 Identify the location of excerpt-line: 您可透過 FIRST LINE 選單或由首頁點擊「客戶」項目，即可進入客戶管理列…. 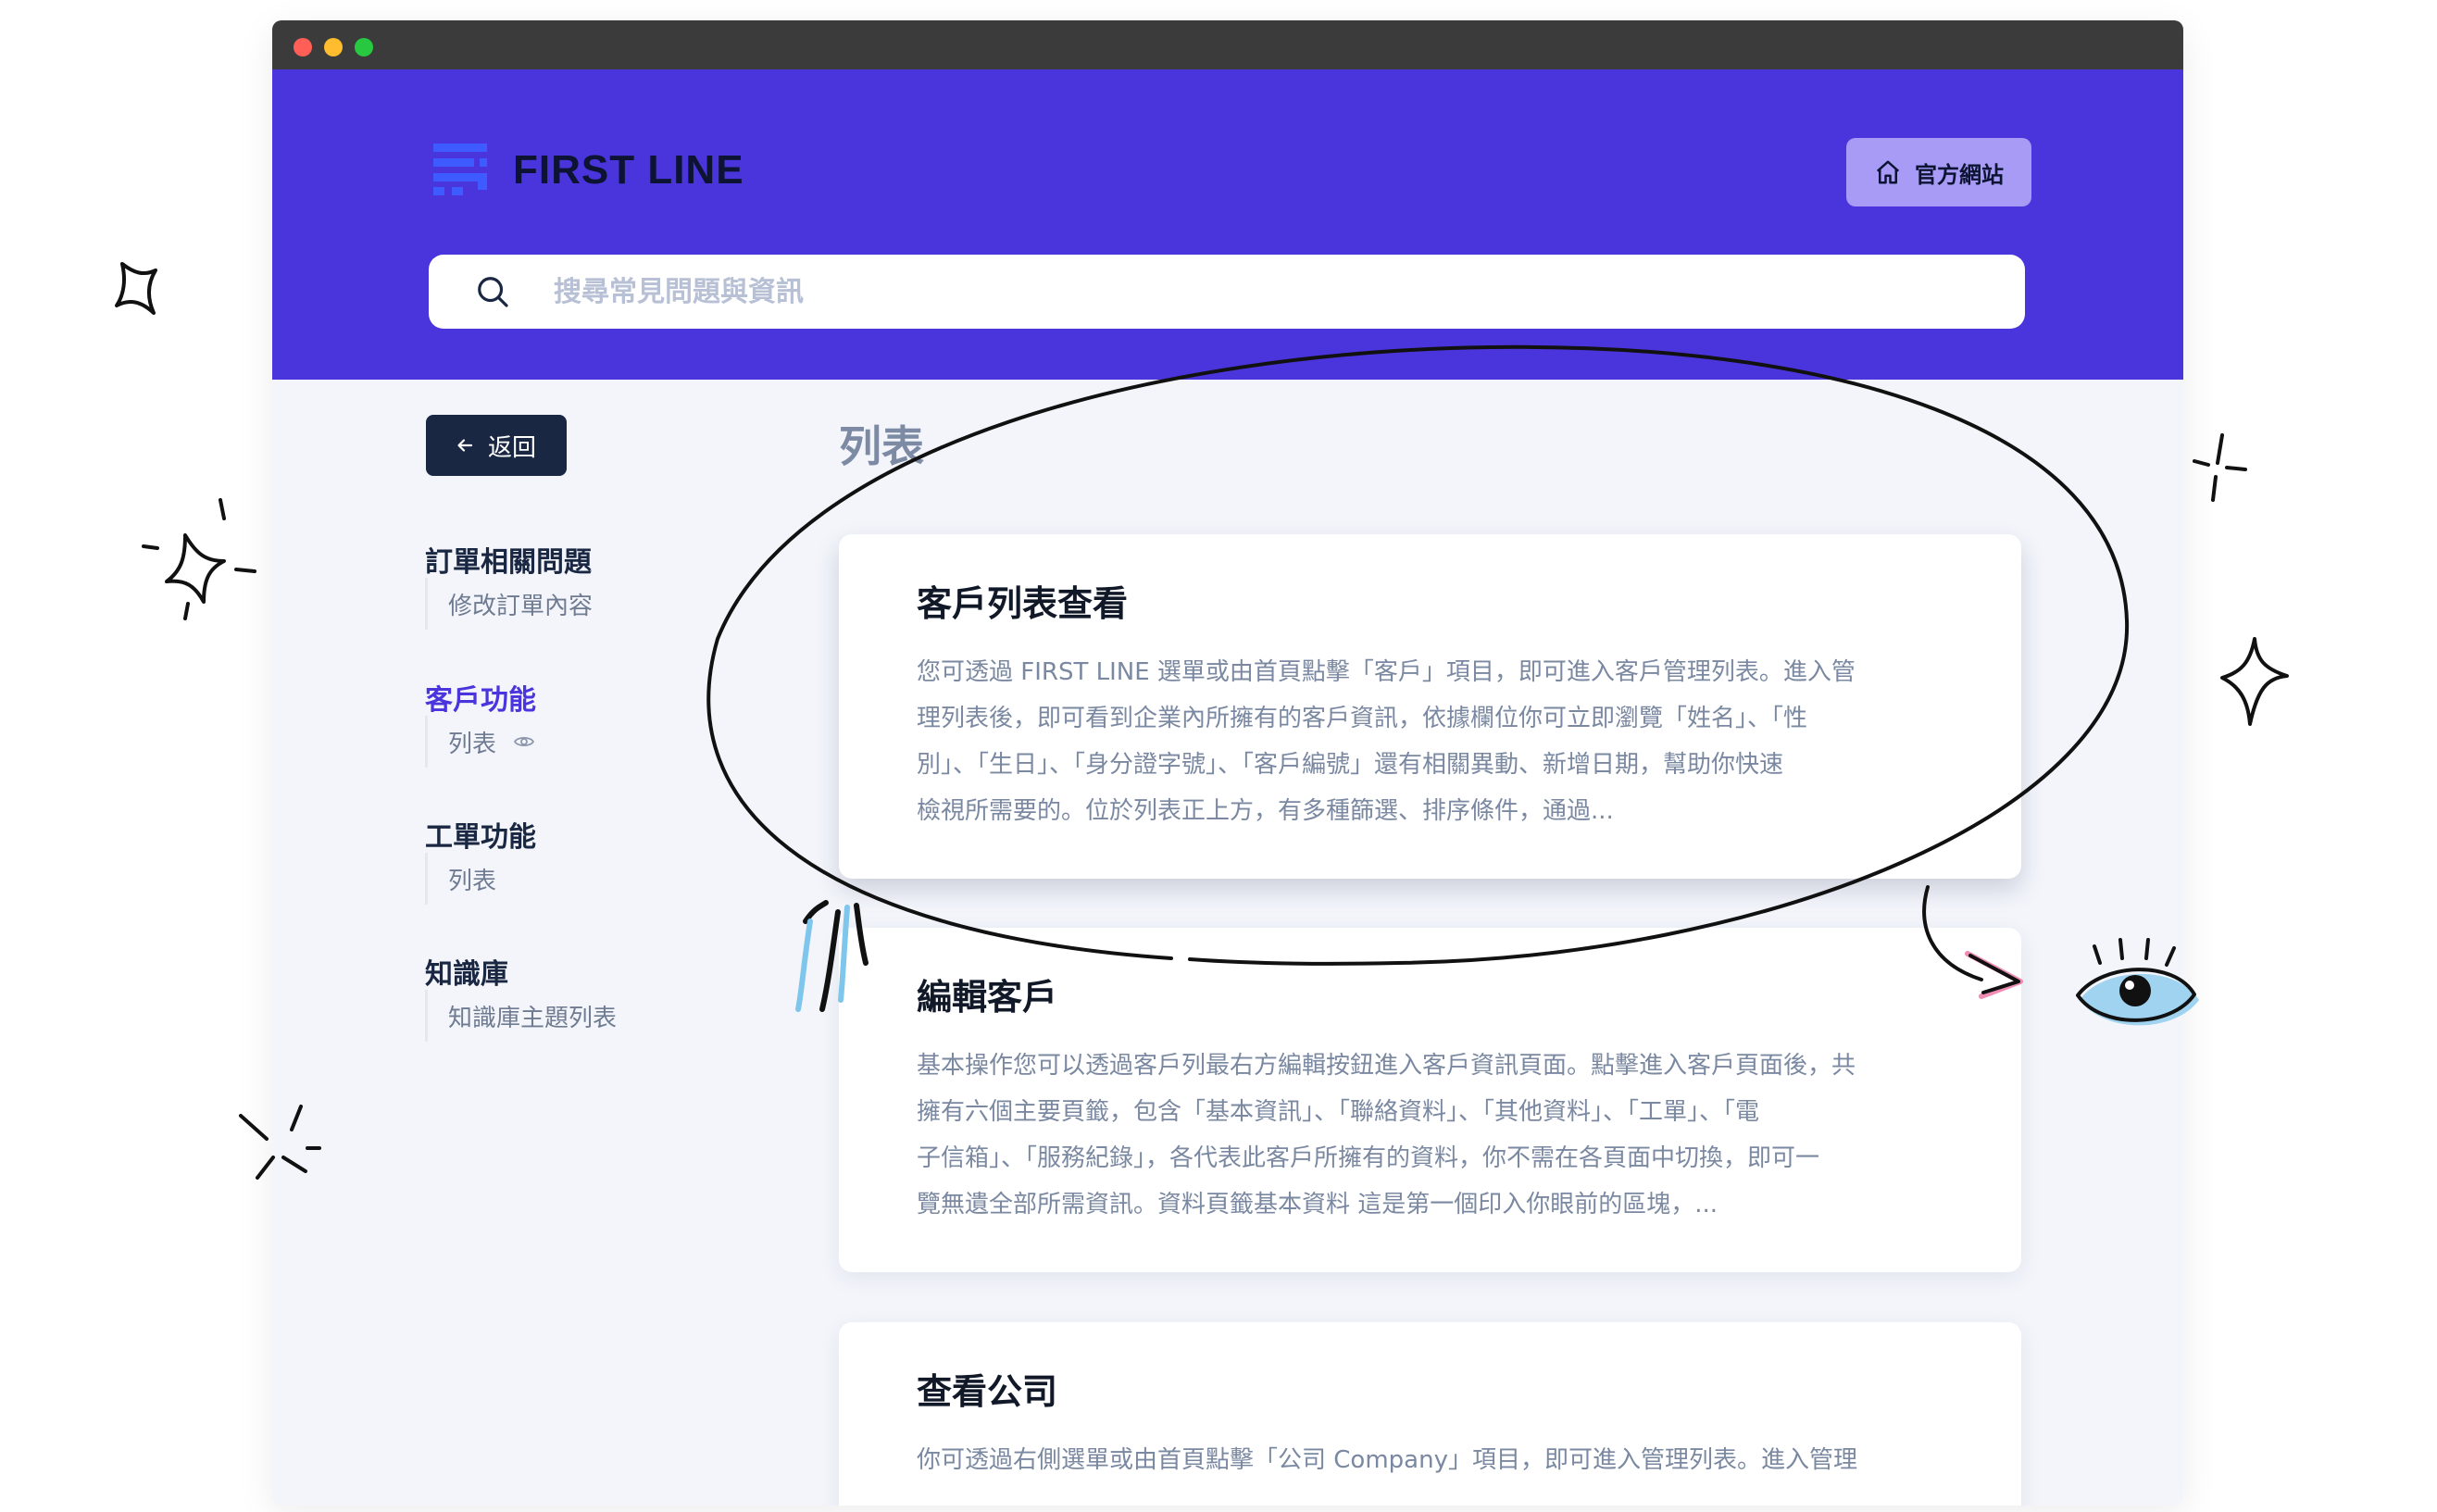
(1386, 672).